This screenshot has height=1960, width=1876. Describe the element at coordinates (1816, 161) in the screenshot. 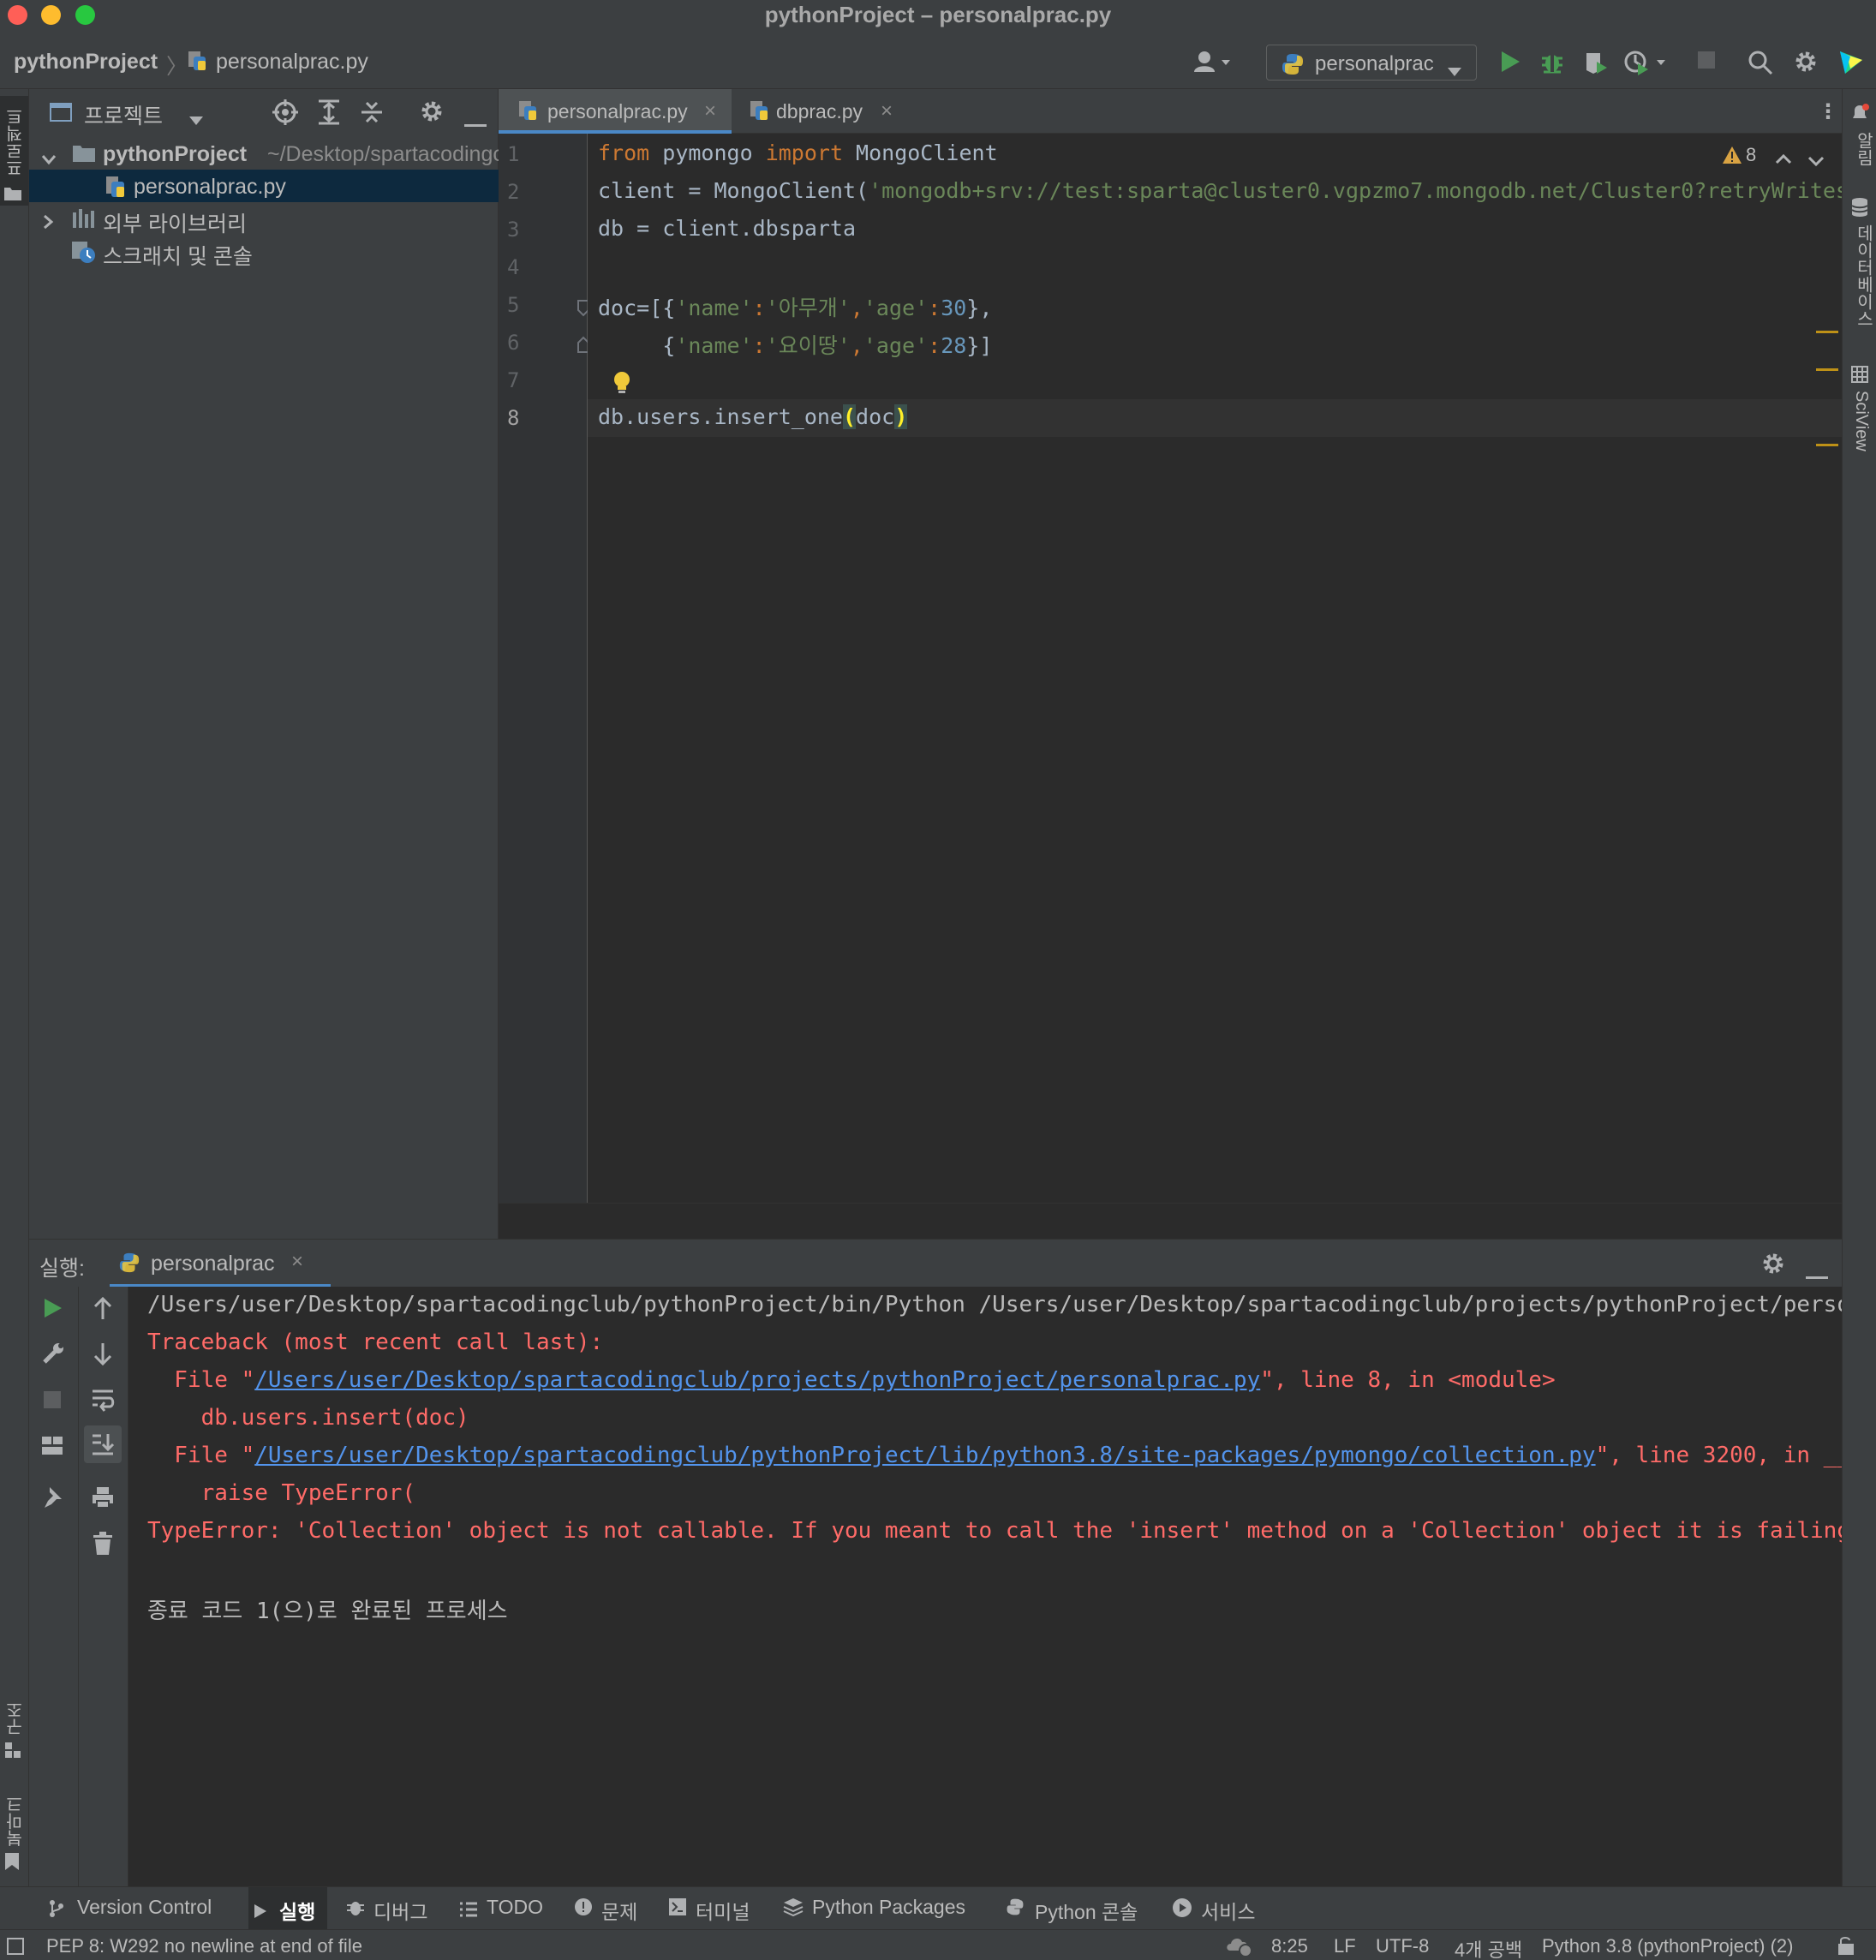

I see `next-highlight-icon` at that location.